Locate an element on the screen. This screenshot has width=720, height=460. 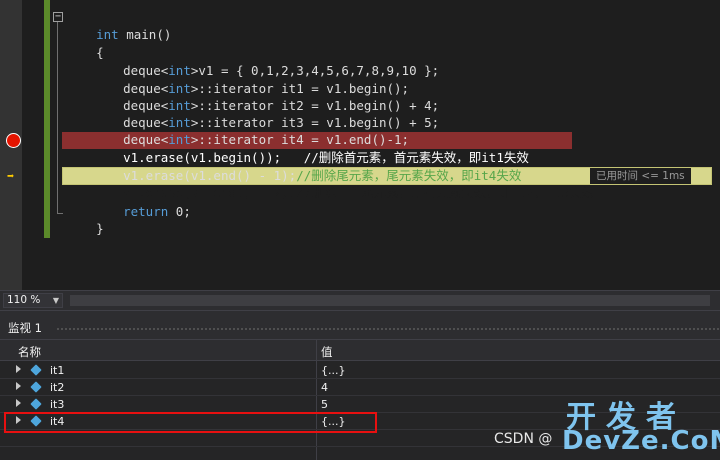
breakpoint-icon is located at coordinates (13, 140).